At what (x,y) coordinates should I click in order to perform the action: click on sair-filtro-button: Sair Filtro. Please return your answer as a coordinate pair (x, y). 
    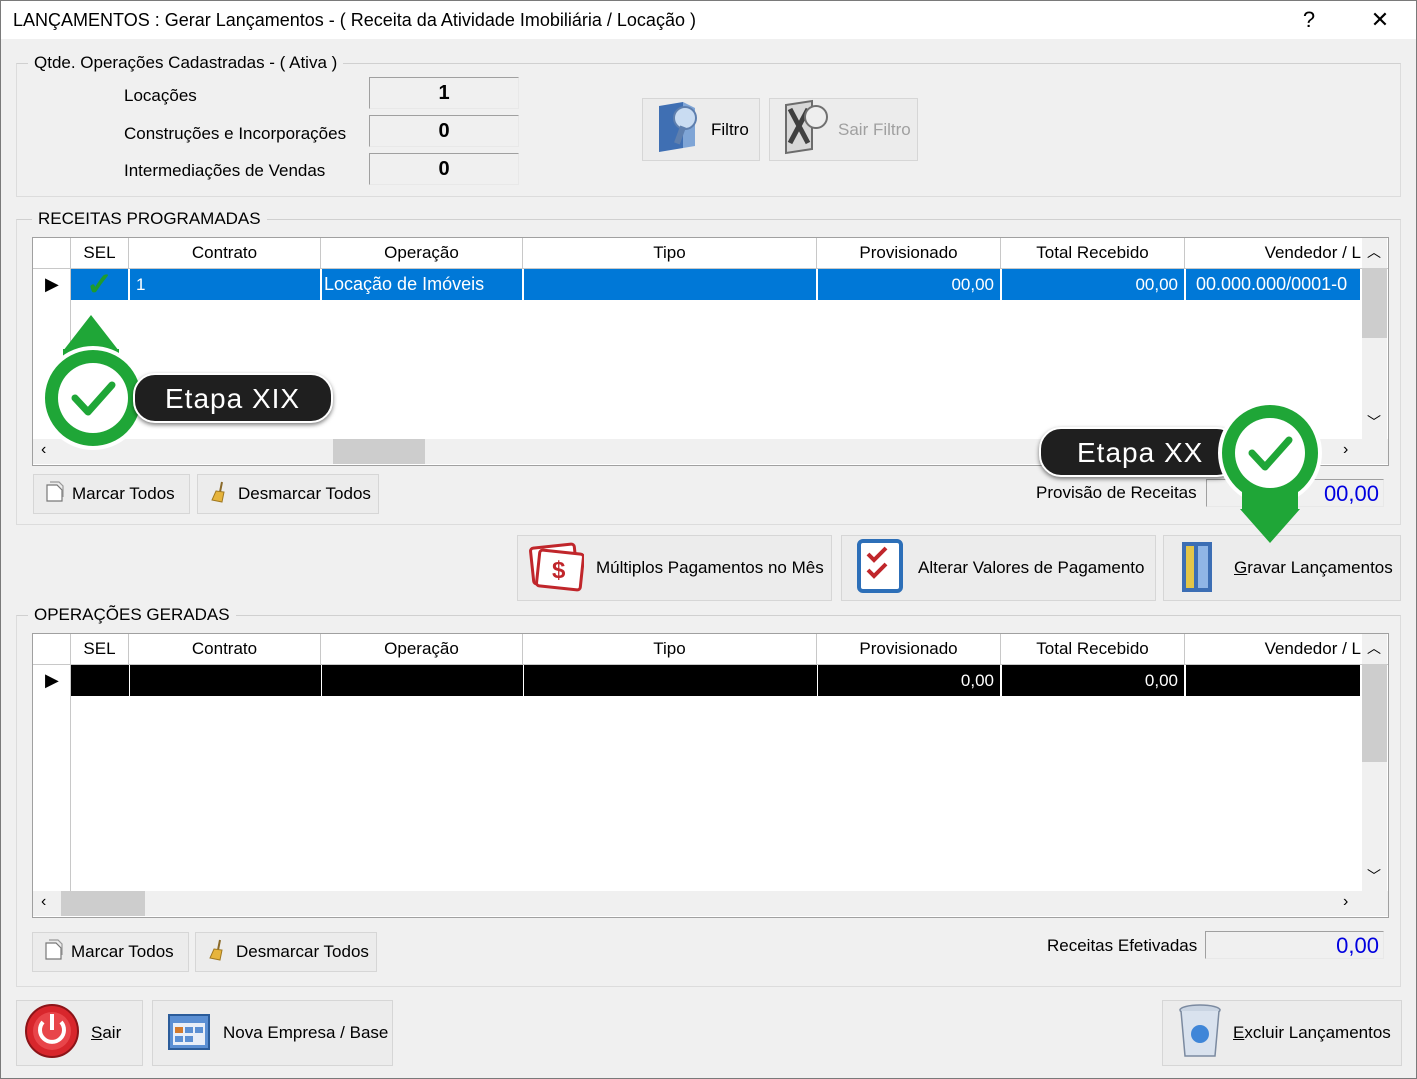
    Looking at the image, I should click on (843, 129).